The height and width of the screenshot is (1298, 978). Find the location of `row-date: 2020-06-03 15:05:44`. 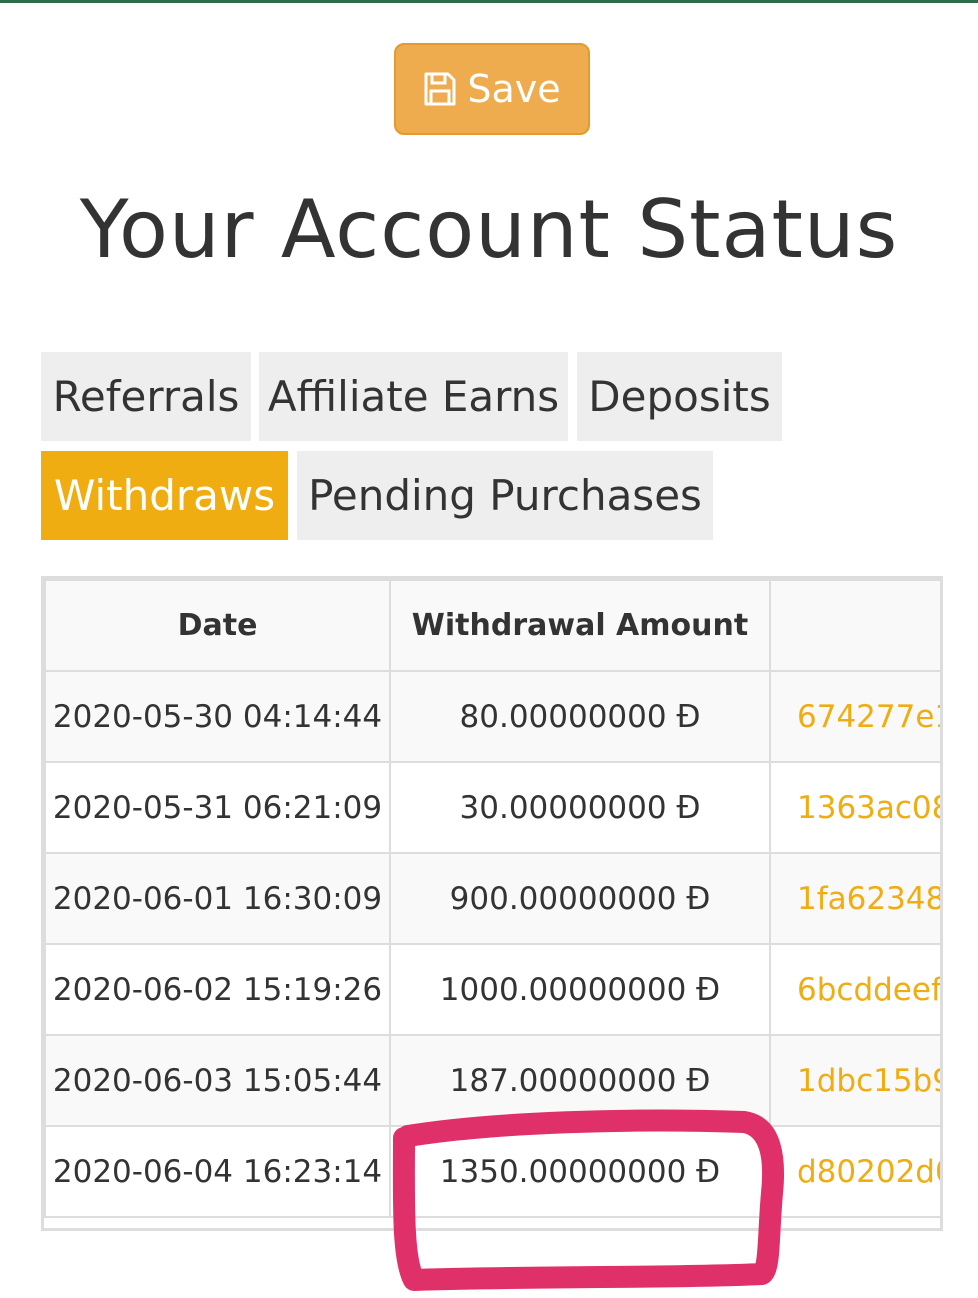

row-date: 2020-06-03 15:05:44 is located at coordinates (217, 1080).